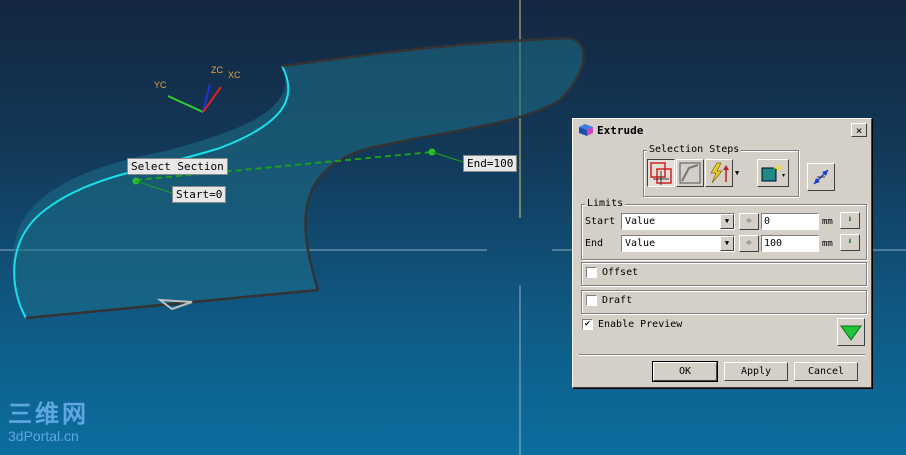 The image size is (906, 455). I want to click on yc-axis-line, so click(185, 104).